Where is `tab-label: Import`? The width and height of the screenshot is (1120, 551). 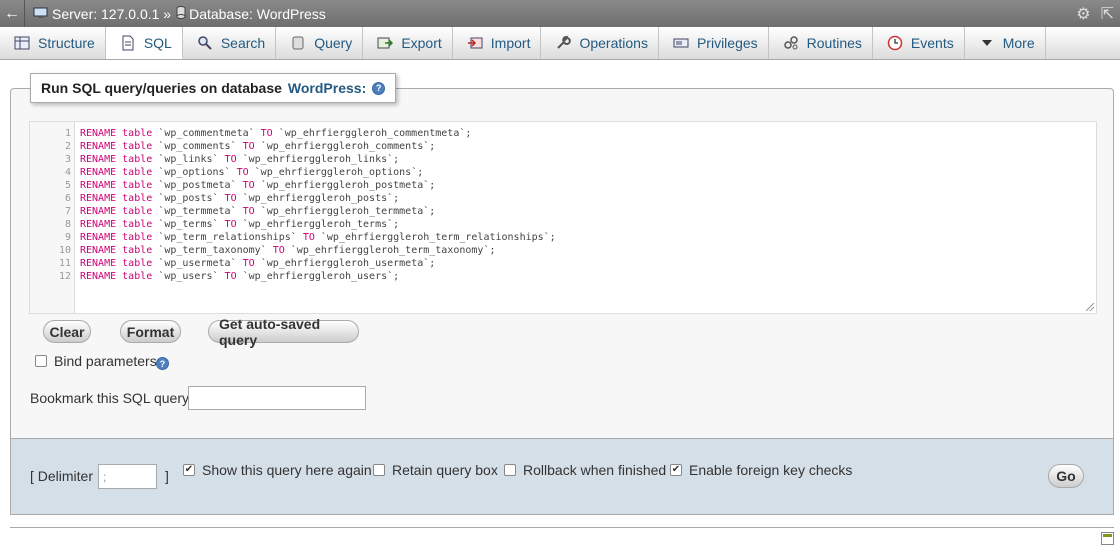
tab-label: Import is located at coordinates (510, 43).